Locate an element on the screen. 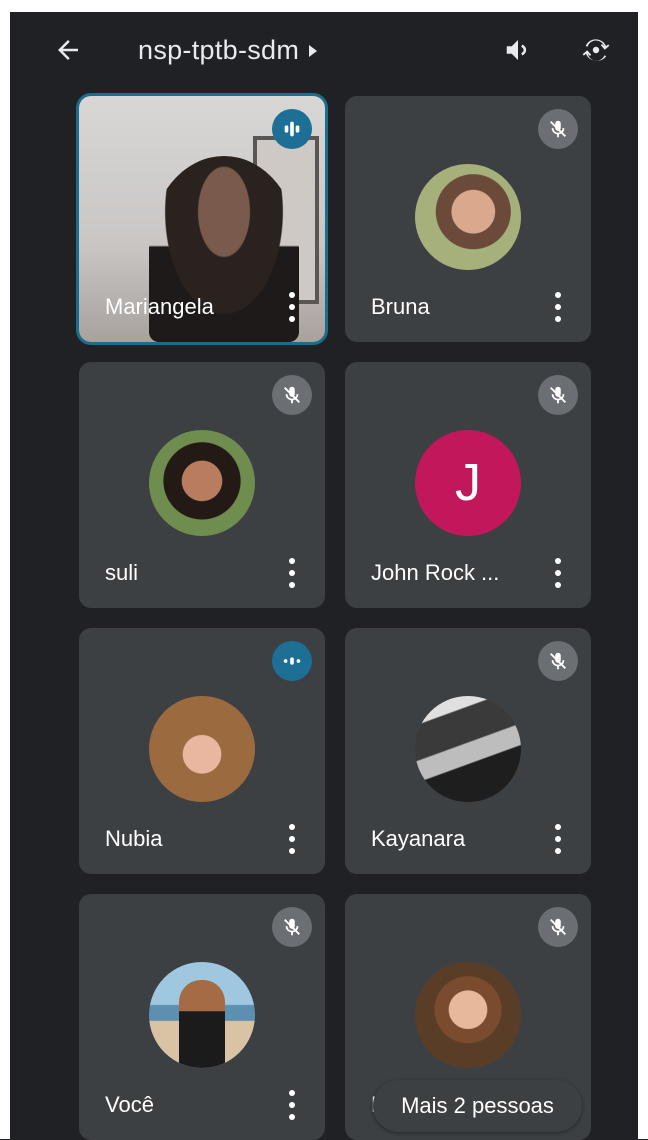  switch-camera-button is located at coordinates (596, 50).